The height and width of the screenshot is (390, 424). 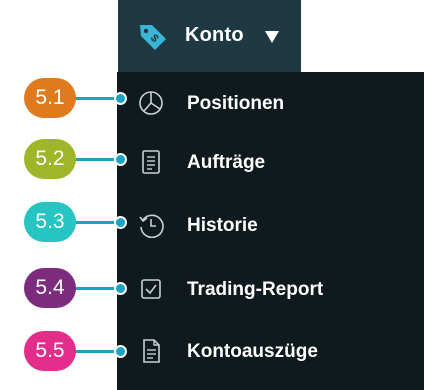 What do you see at coordinates (50, 159) in the screenshot?
I see `callout-badge-5-2: 5.2` at bounding box center [50, 159].